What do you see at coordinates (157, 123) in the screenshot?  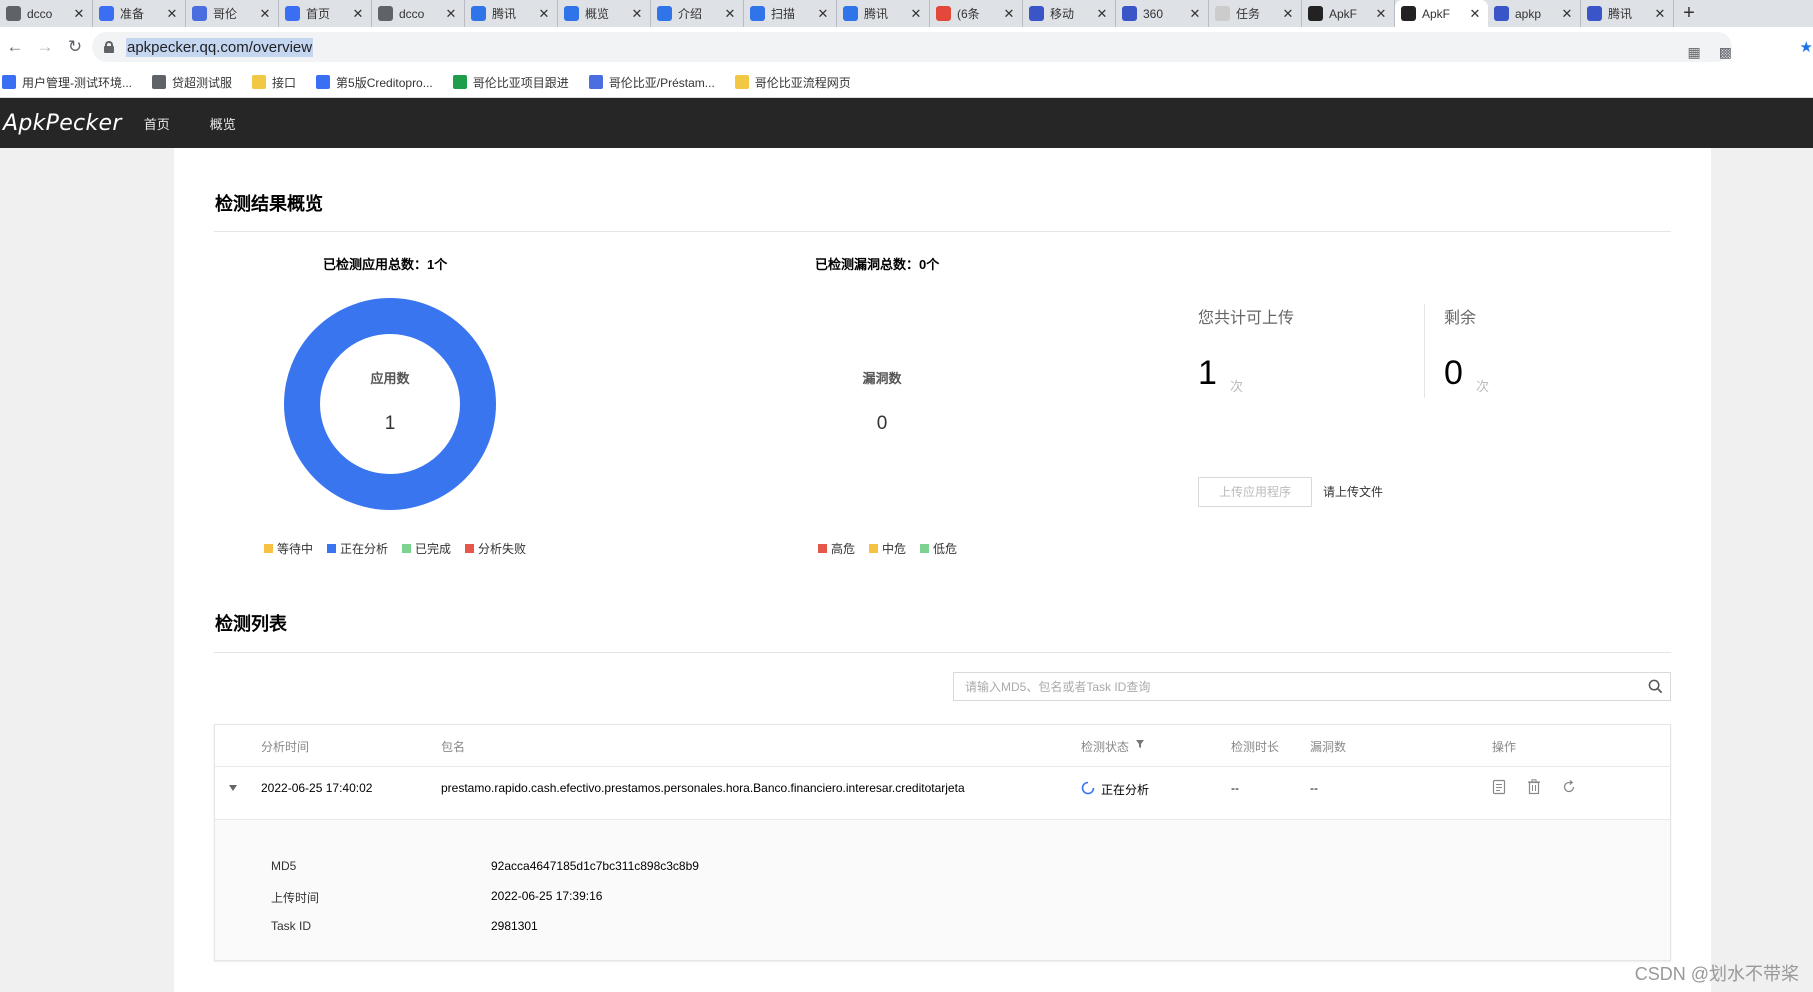 I see `nav-home: 首页` at bounding box center [157, 123].